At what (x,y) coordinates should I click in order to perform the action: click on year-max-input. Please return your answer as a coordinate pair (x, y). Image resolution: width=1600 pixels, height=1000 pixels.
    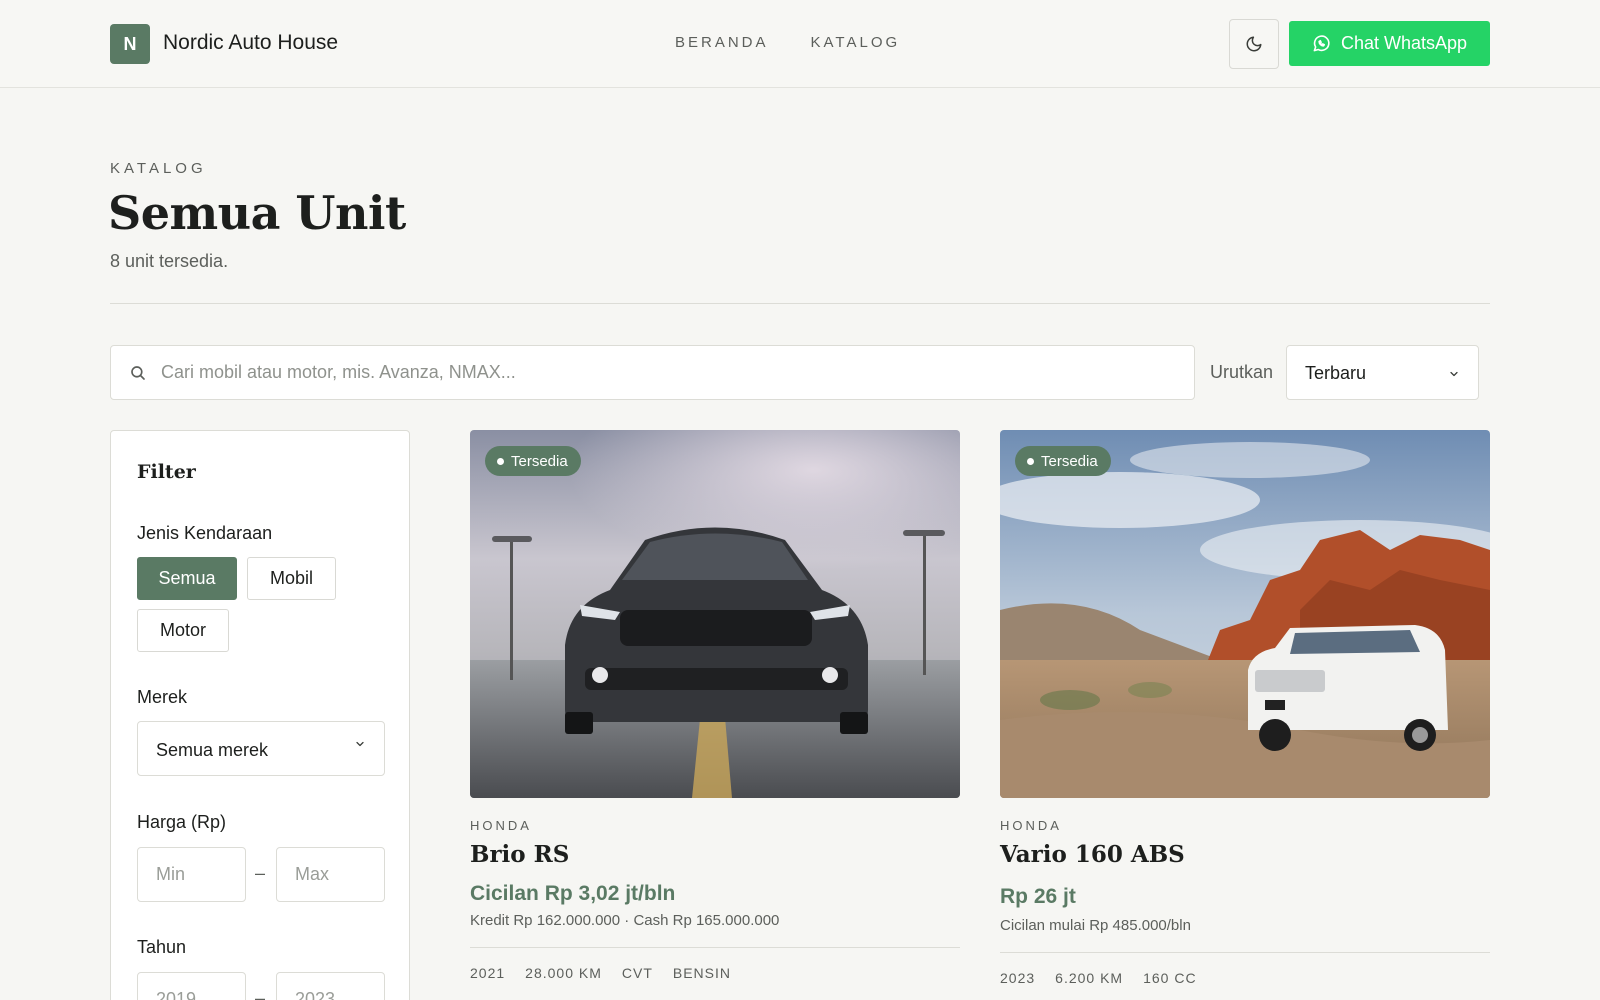
    Looking at the image, I should click on (330, 986).